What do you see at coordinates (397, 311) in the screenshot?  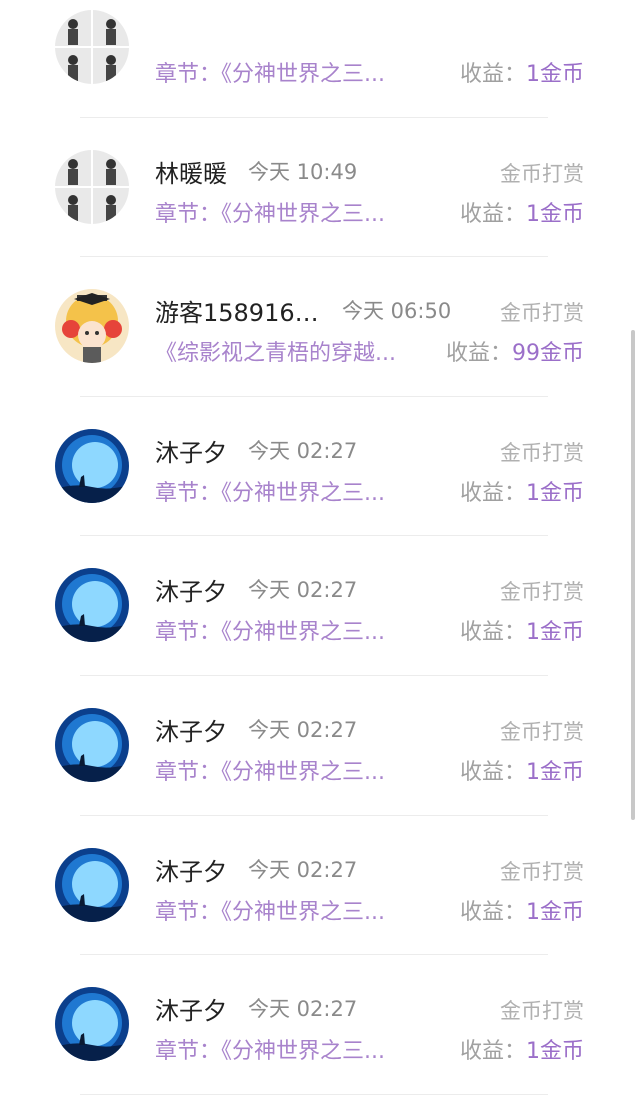 I see `timestamp: 今天 06:50` at bounding box center [397, 311].